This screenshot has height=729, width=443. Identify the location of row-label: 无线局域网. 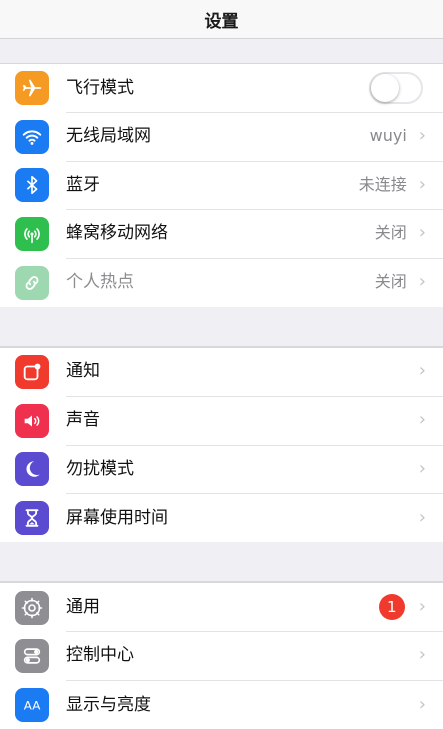
(108, 136).